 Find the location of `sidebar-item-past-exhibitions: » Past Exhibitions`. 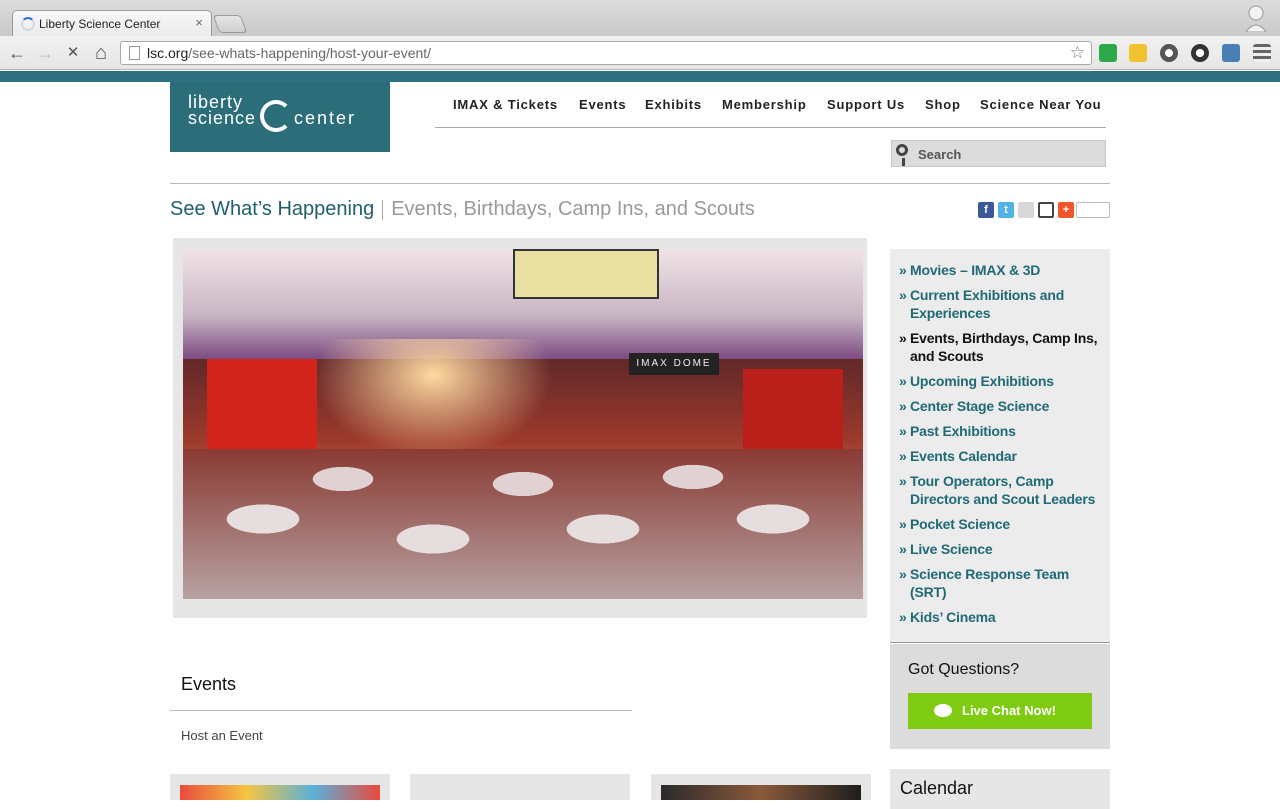

sidebar-item-past-exhibitions: » Past Exhibitions is located at coordinates (1002, 431).